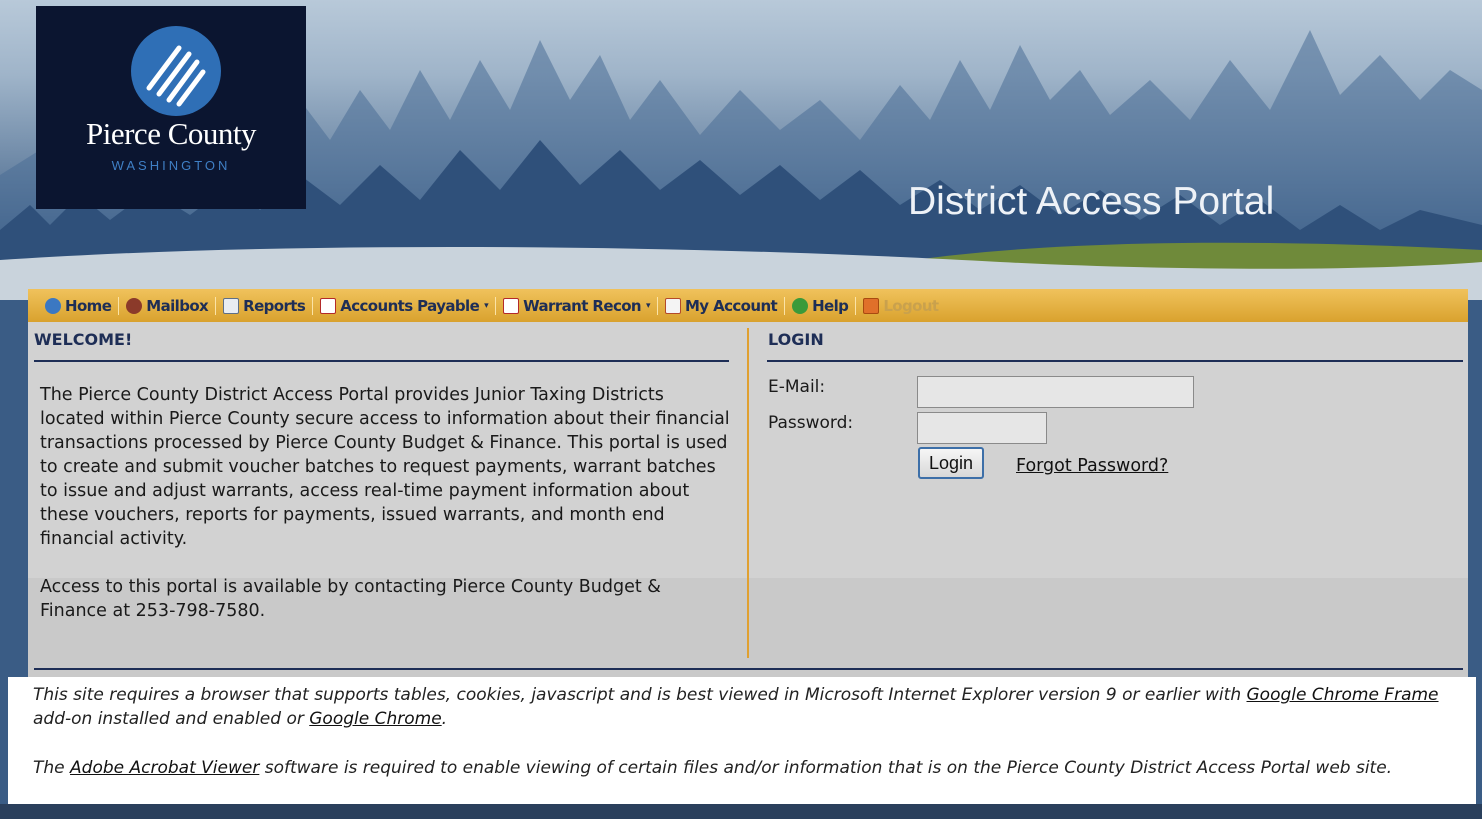 The width and height of the screenshot is (1482, 819). I want to click on nav-help-label: Help, so click(830, 305).